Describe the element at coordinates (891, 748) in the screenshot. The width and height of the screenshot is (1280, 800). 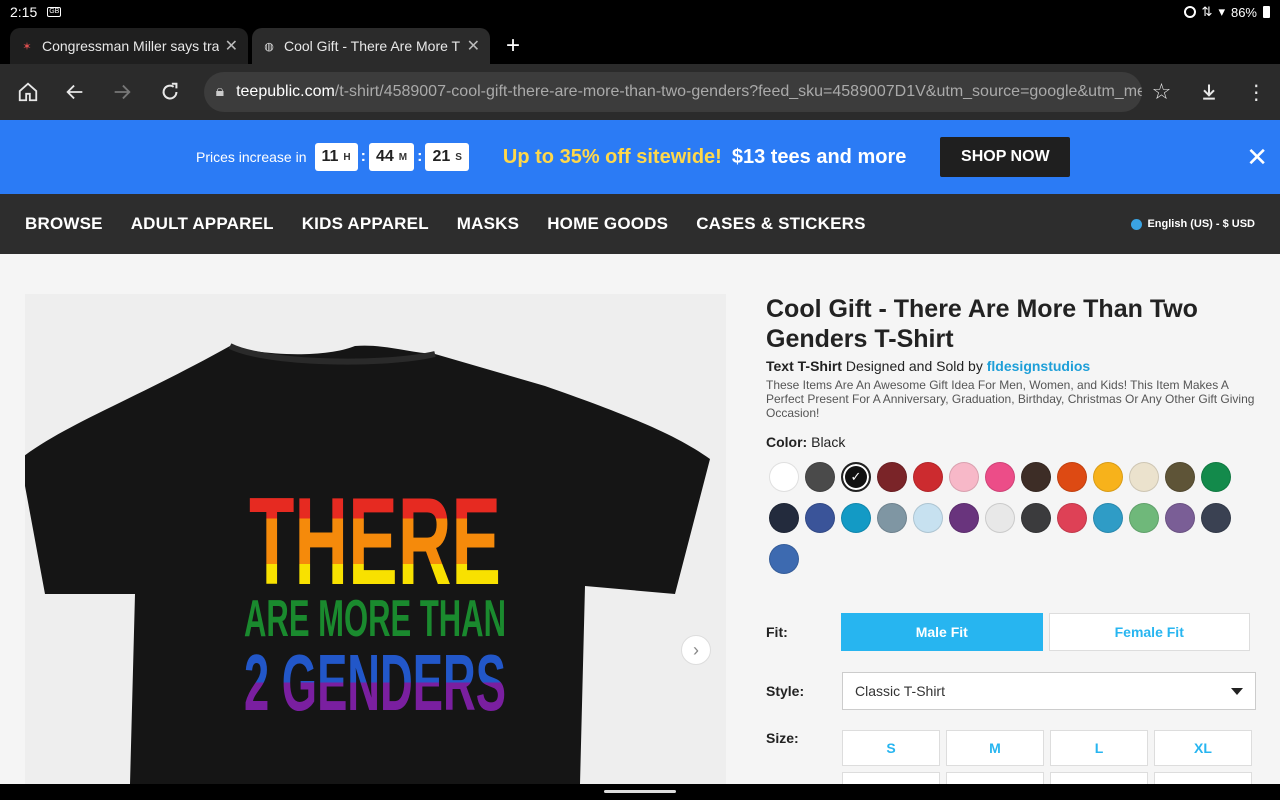
I see `size-s-button: S` at that location.